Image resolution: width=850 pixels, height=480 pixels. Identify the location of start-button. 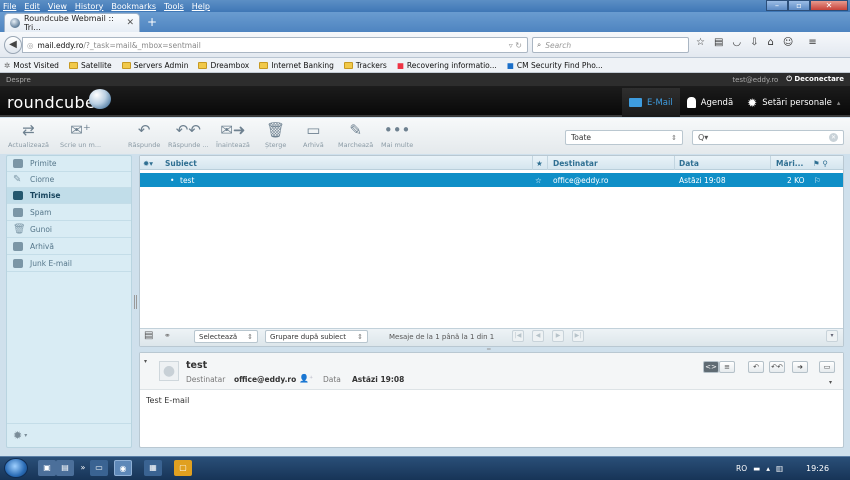
(16, 468).